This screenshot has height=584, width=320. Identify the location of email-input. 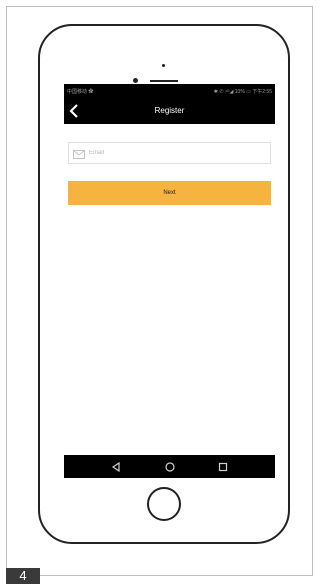
(176, 153).